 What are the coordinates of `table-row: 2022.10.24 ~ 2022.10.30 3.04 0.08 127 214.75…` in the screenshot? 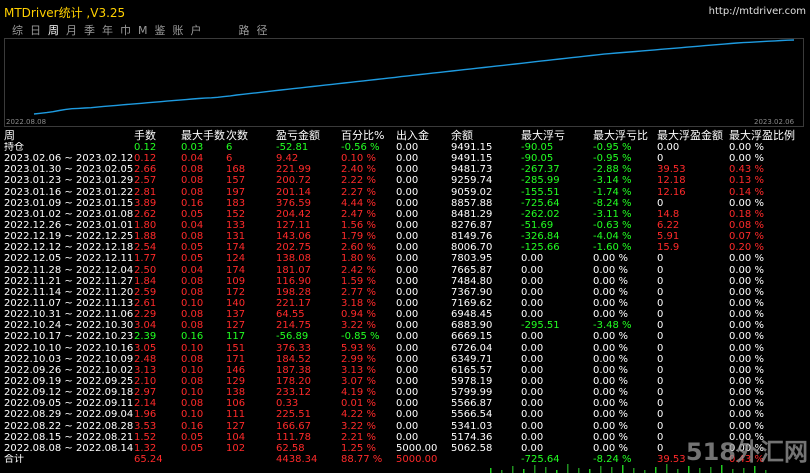 It's located at (407, 325).